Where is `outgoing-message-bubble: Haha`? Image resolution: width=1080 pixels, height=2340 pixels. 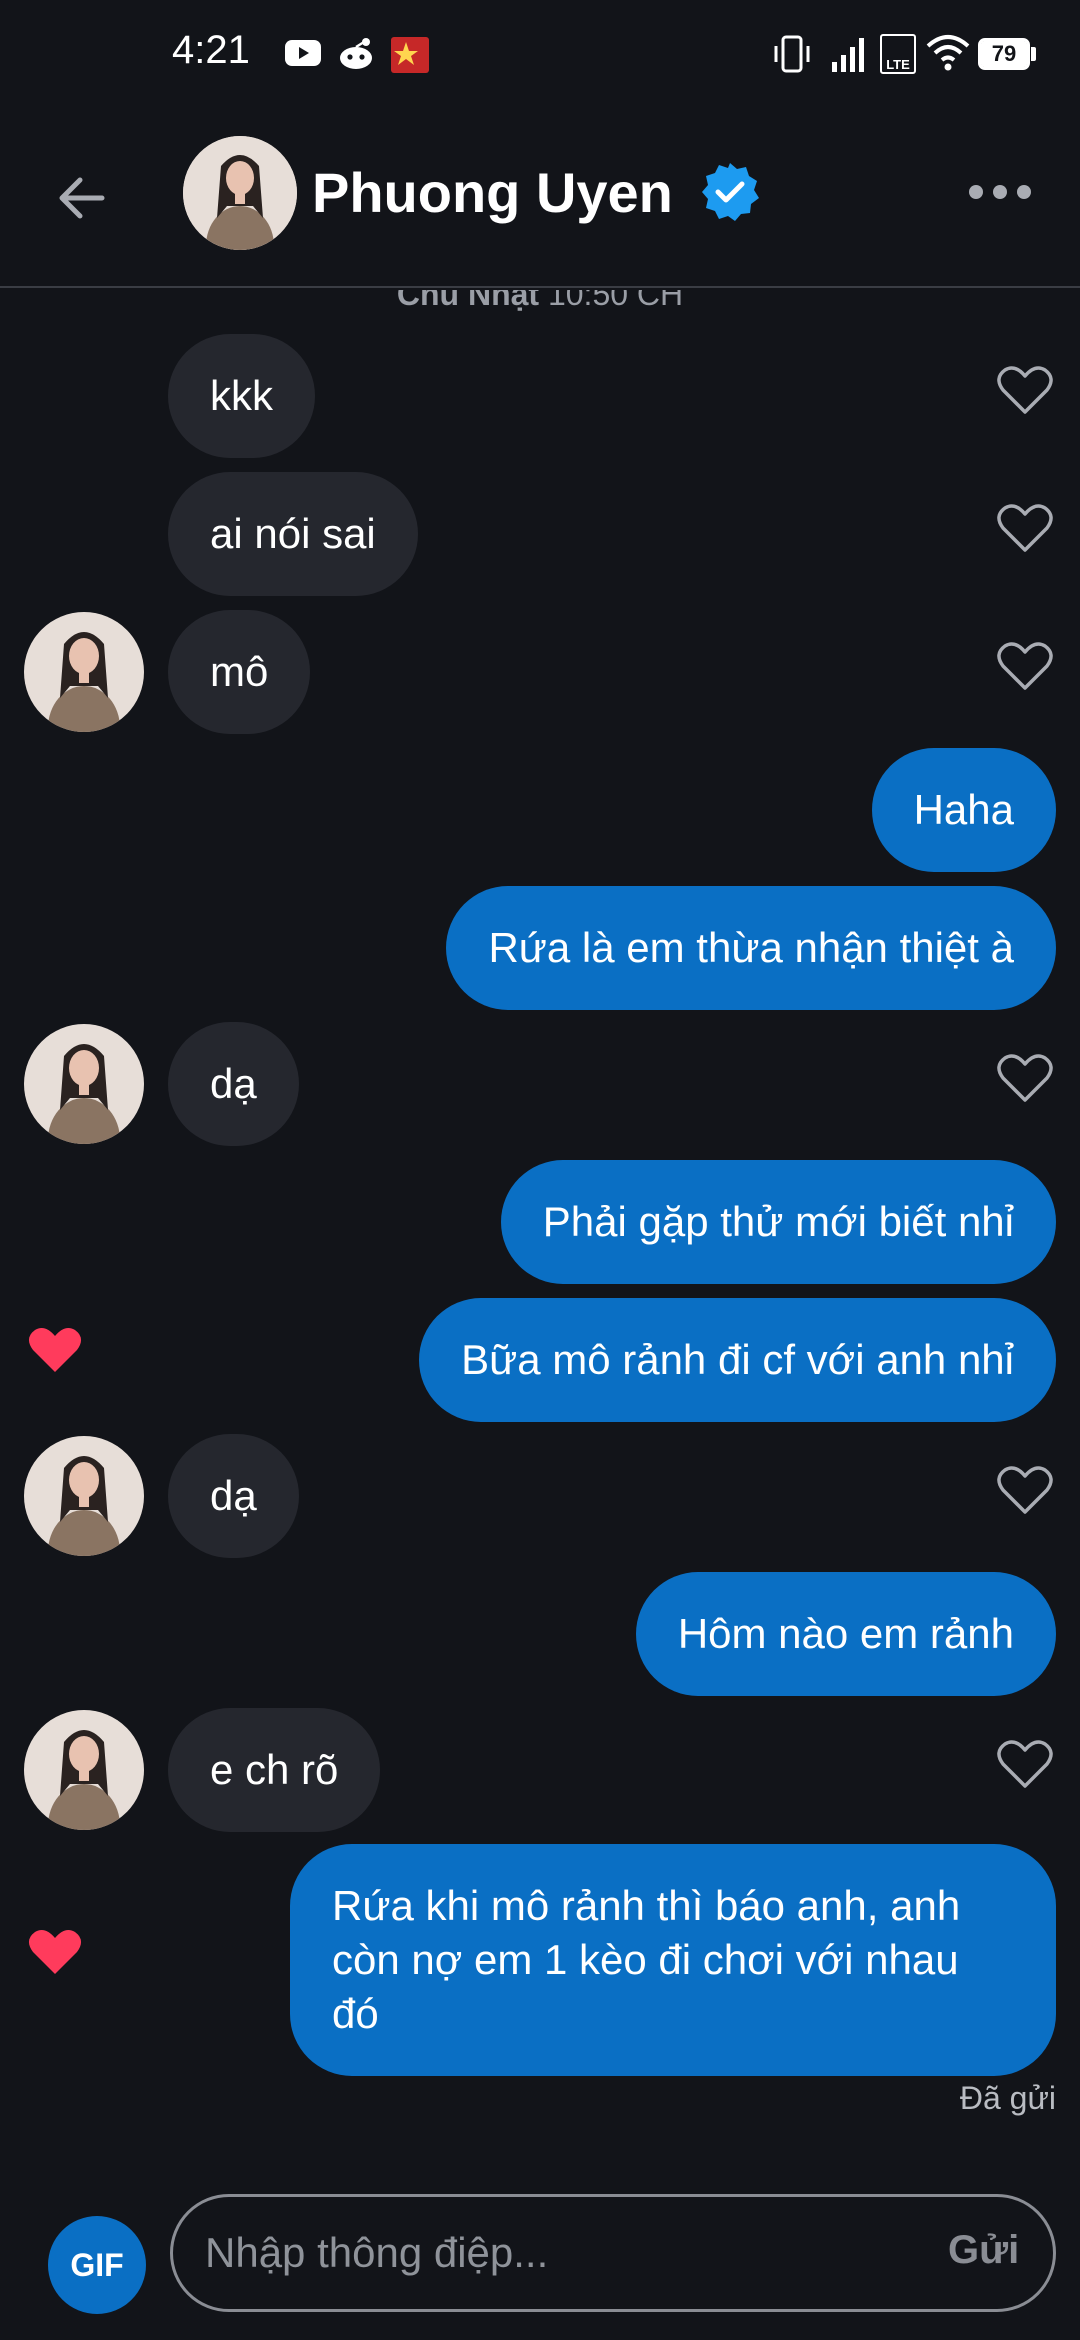
outgoing-message-bubble: Haha is located at coordinates (963, 810).